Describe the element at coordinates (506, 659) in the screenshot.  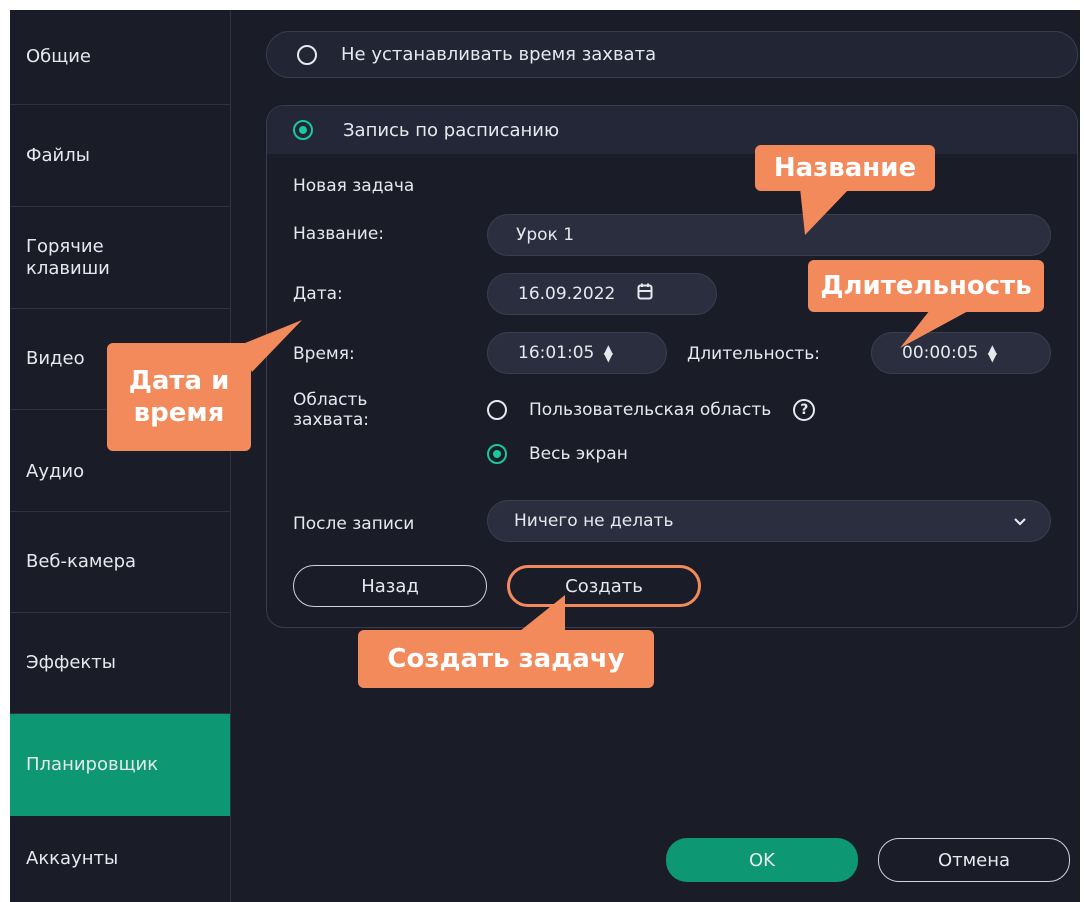
I see `callout-create-task: Создать задачу` at that location.